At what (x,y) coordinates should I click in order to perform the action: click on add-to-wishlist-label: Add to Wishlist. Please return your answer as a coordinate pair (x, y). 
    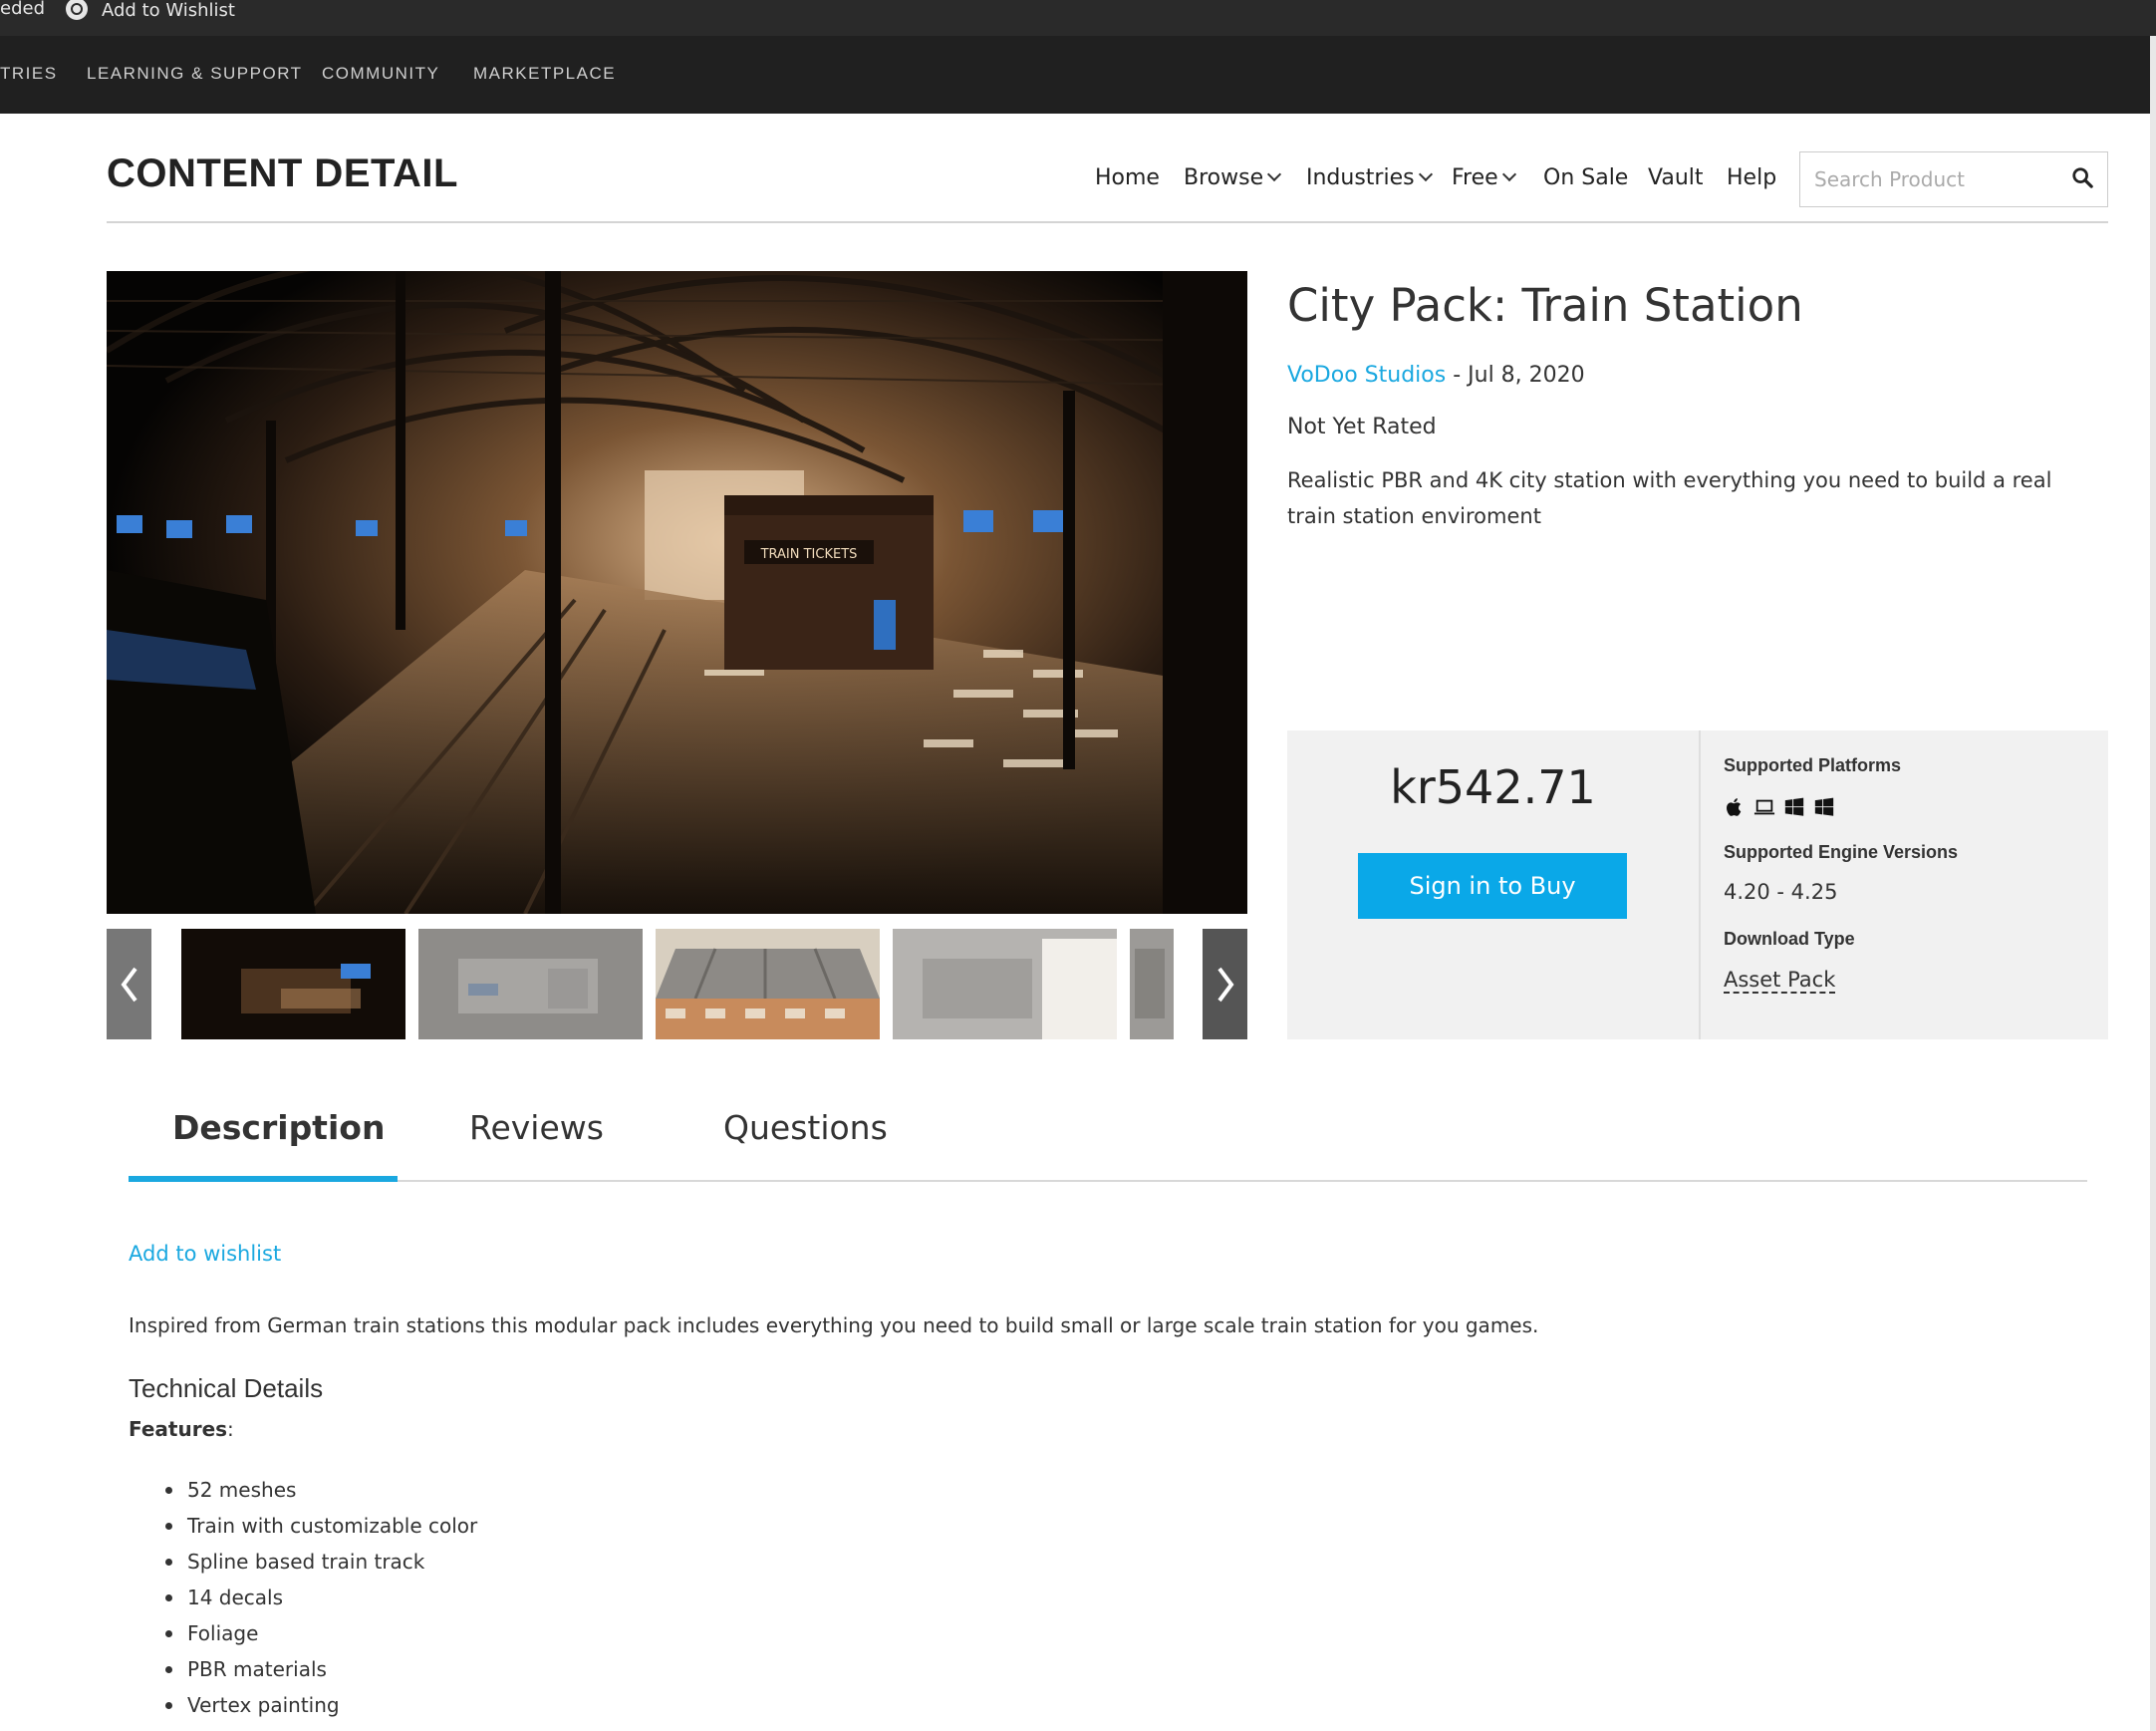
    Looking at the image, I should click on (168, 10).